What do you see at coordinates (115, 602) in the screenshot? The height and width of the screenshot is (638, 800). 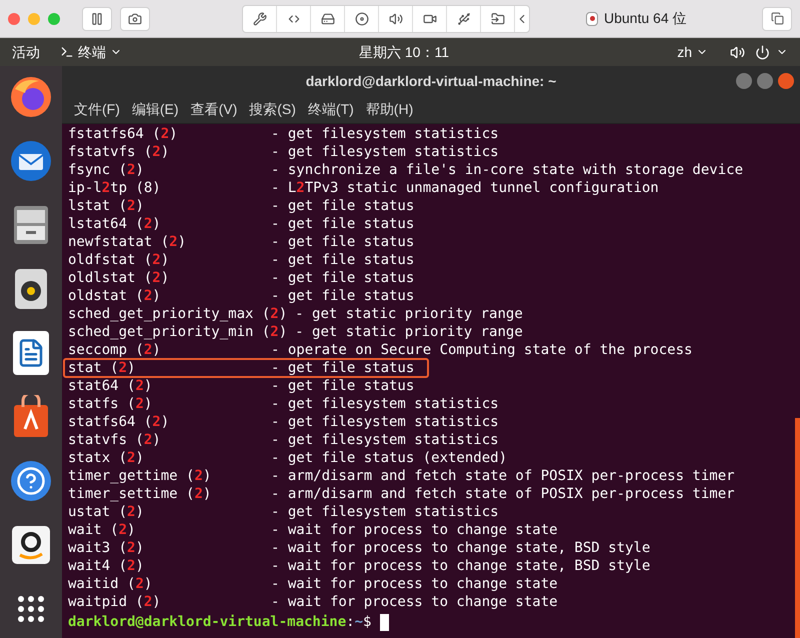 I see `command-name: waitpid (2)` at bounding box center [115, 602].